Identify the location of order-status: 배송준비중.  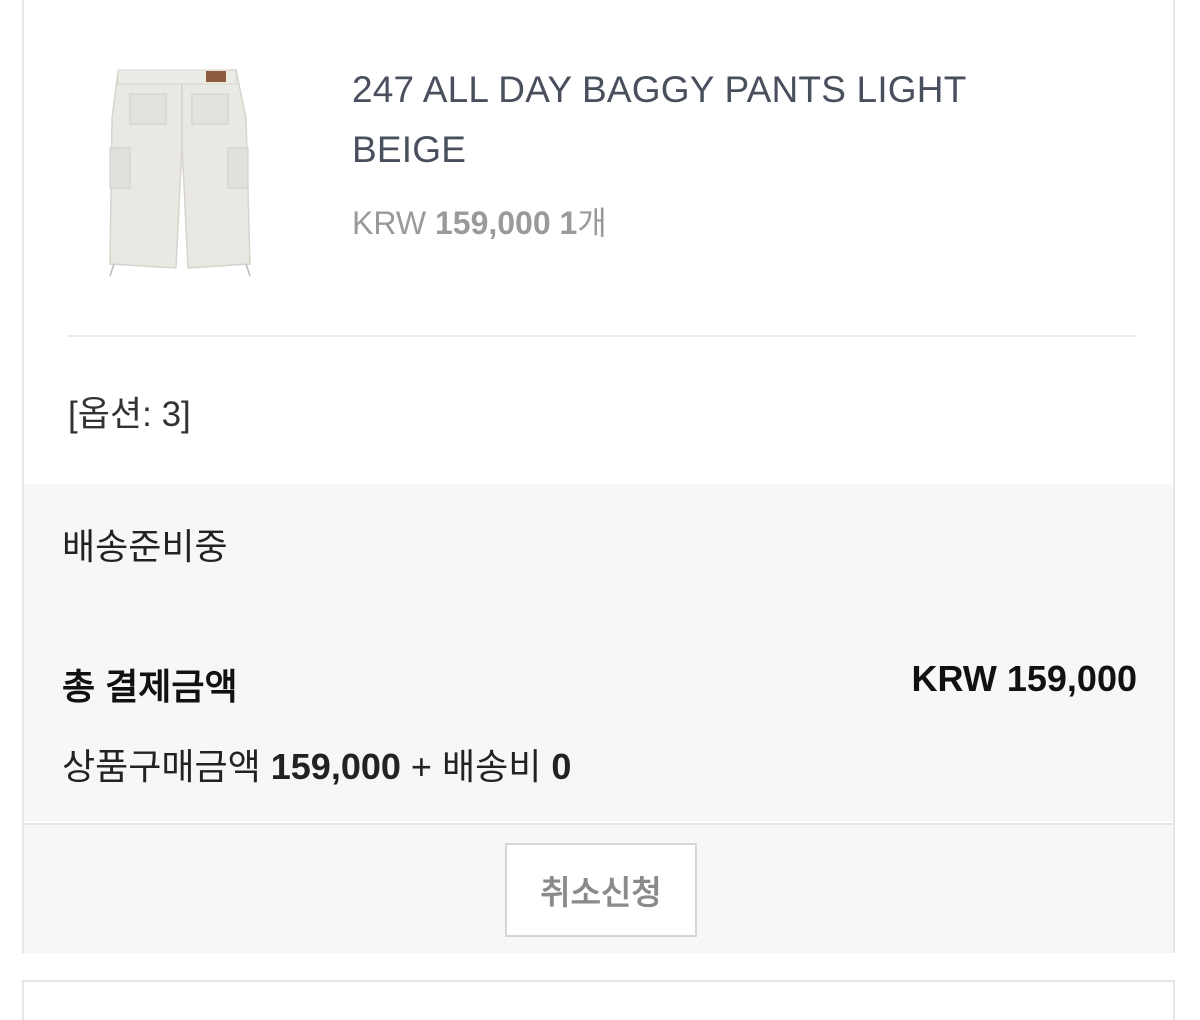
(145, 546).